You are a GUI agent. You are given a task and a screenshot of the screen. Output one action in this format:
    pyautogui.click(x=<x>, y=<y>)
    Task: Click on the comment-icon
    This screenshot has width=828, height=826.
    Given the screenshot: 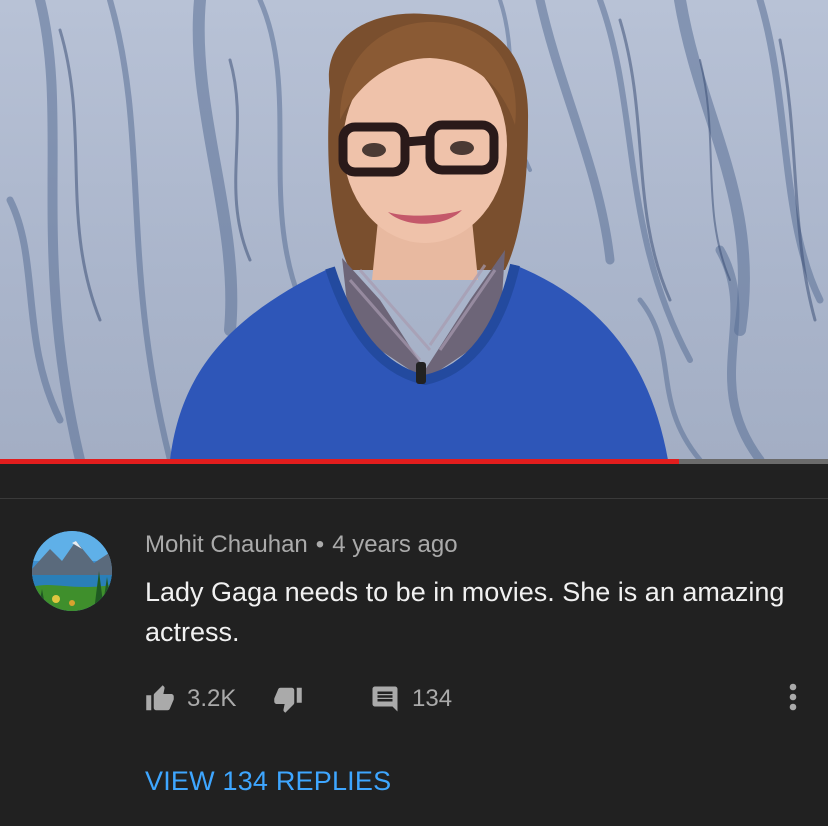 What is the action you would take?
    pyautogui.click(x=385, y=699)
    